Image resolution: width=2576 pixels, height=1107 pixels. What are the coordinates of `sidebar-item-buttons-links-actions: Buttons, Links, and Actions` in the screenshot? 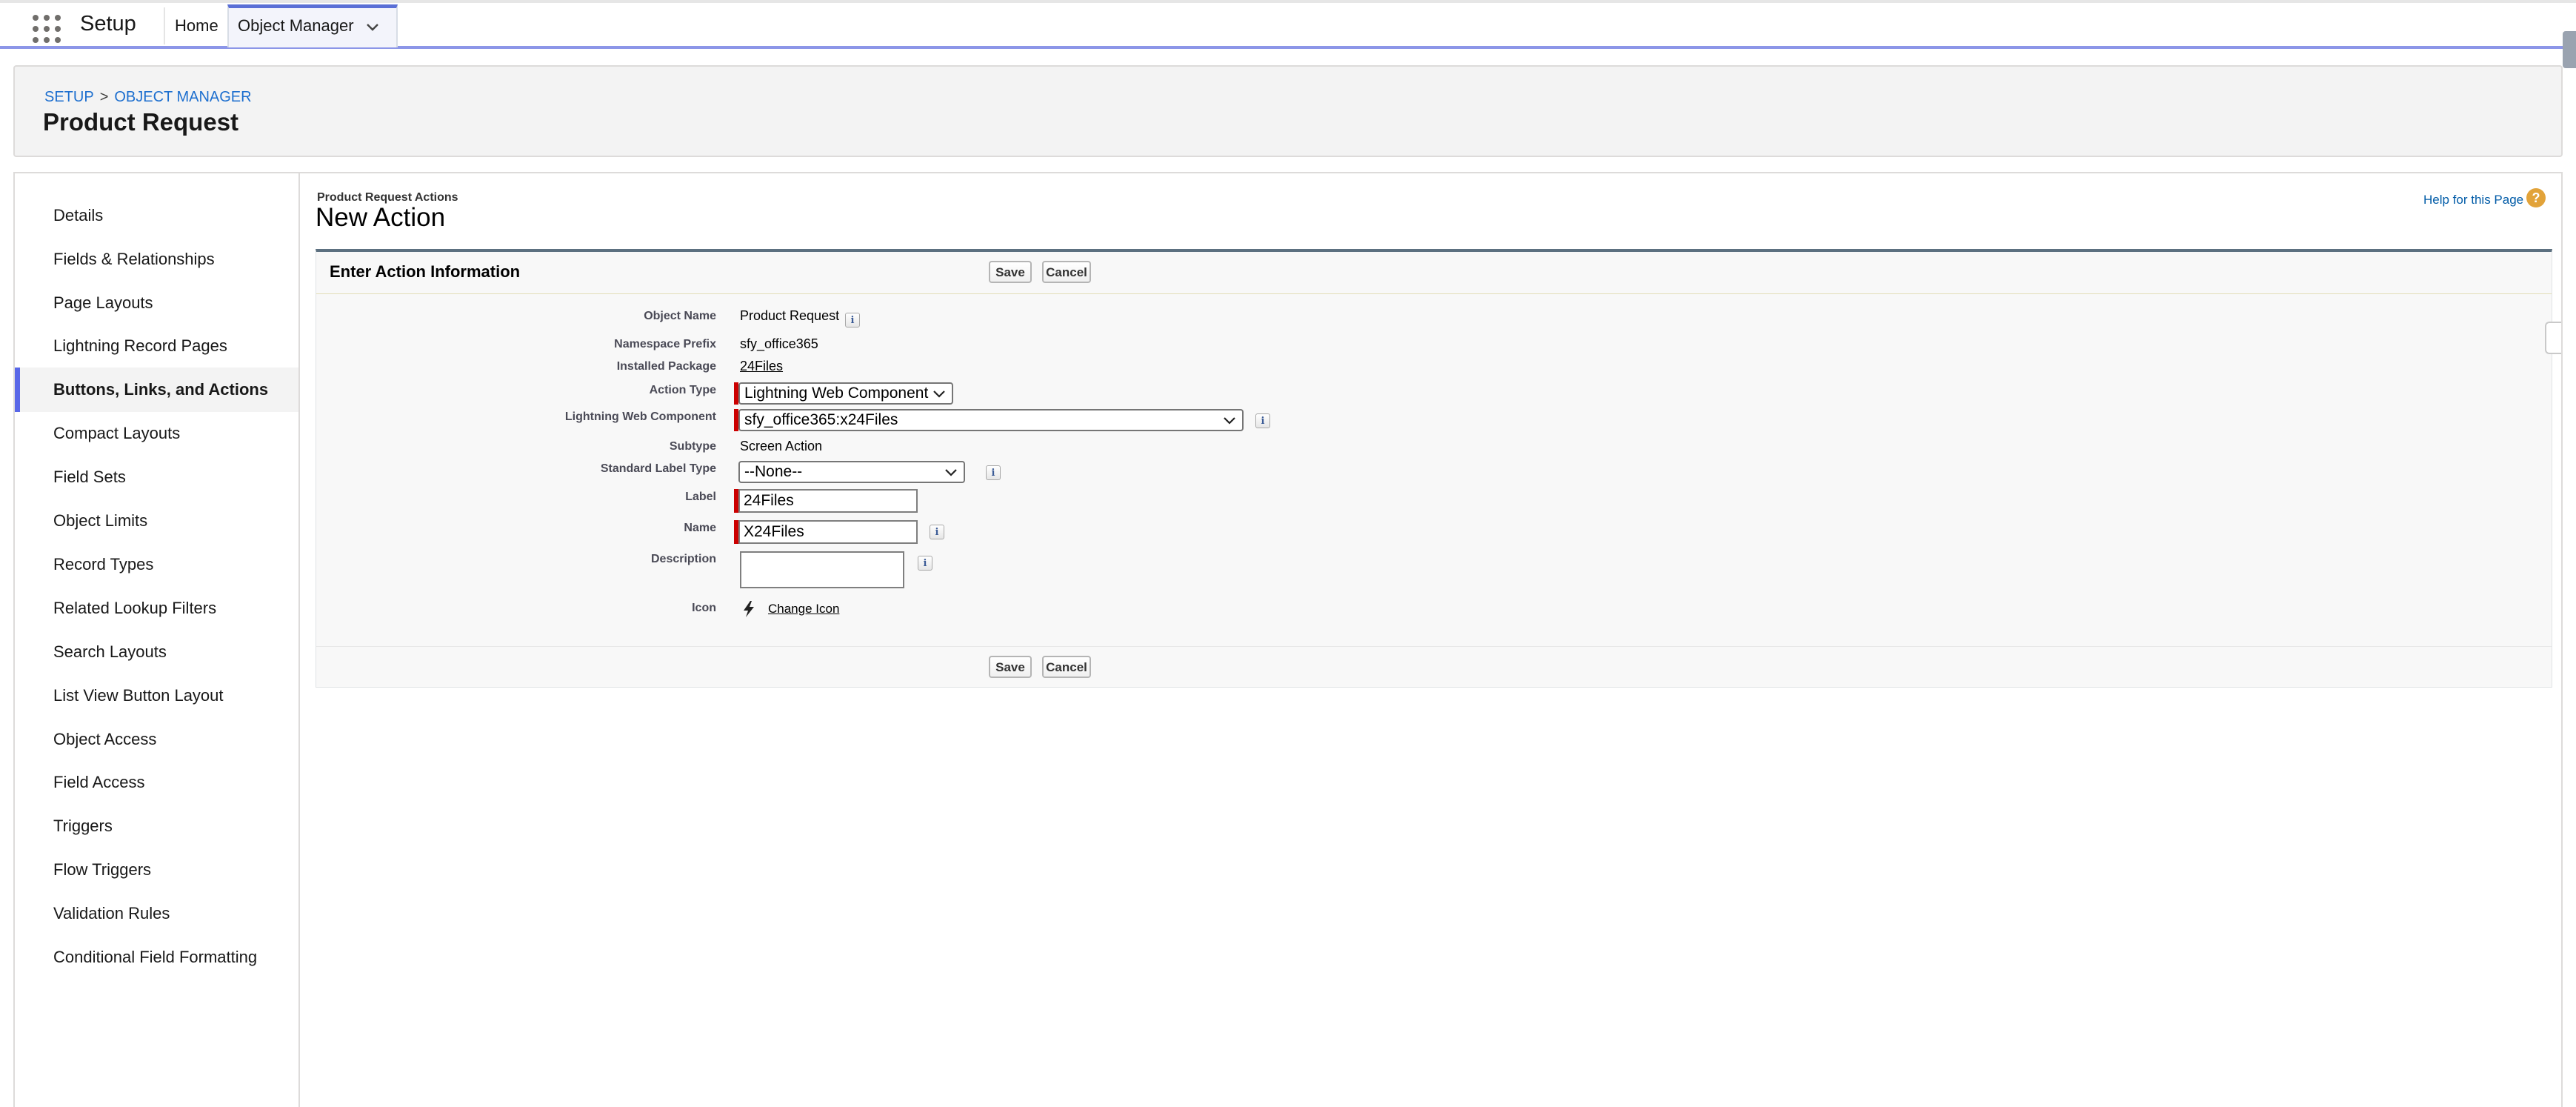 It's located at (156, 390).